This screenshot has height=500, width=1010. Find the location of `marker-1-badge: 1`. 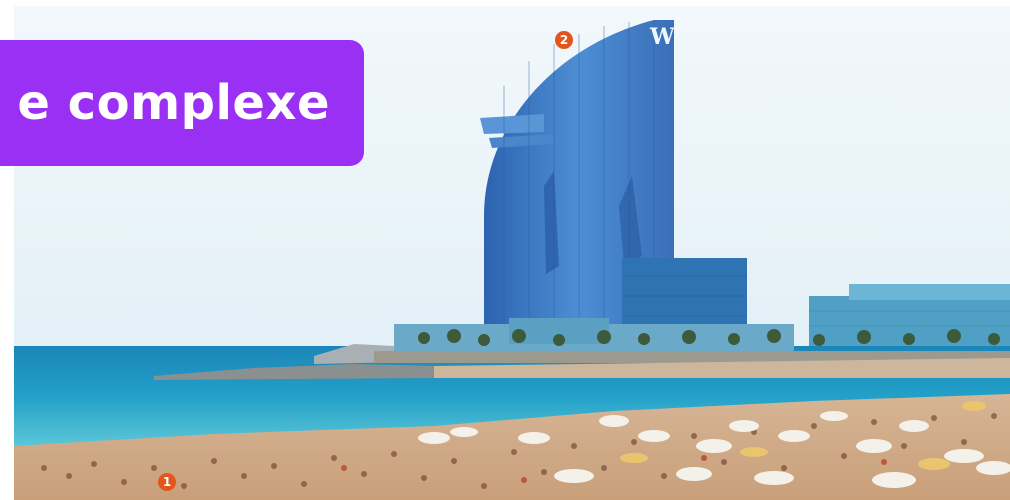

marker-1-badge: 1 is located at coordinates (167, 482).